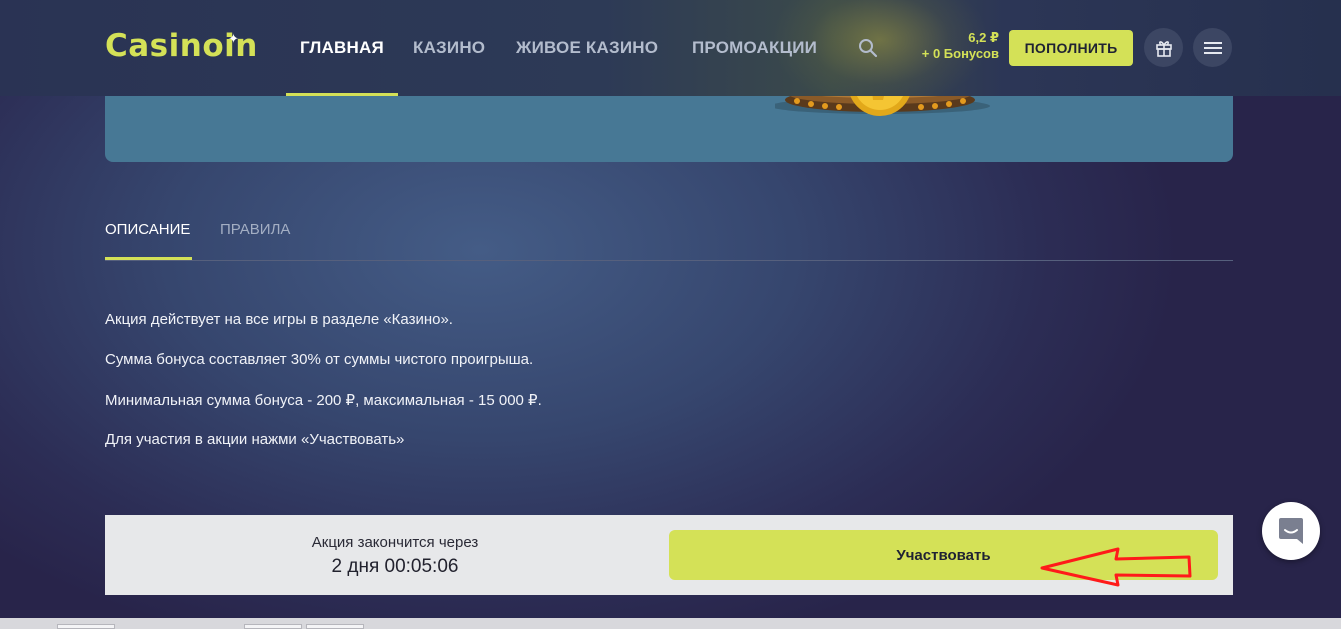  Describe the element at coordinates (255, 229) in the screenshot. I see `tab-rules: ПРАВИЛА` at that location.